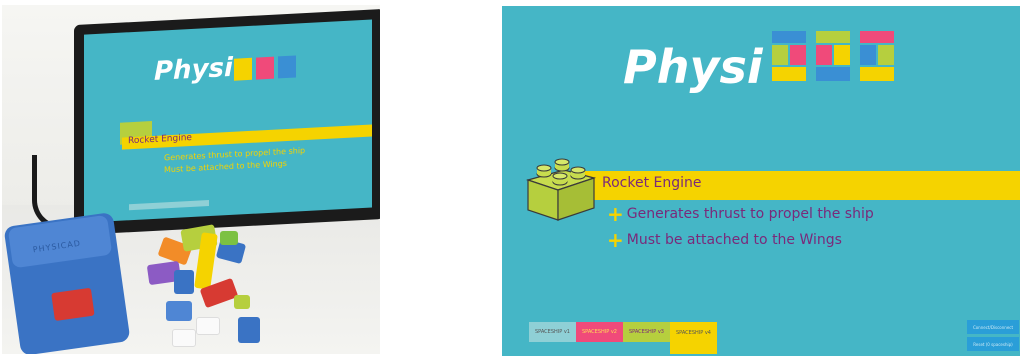  I want to click on logo-bricks-icon, so click(833, 56).